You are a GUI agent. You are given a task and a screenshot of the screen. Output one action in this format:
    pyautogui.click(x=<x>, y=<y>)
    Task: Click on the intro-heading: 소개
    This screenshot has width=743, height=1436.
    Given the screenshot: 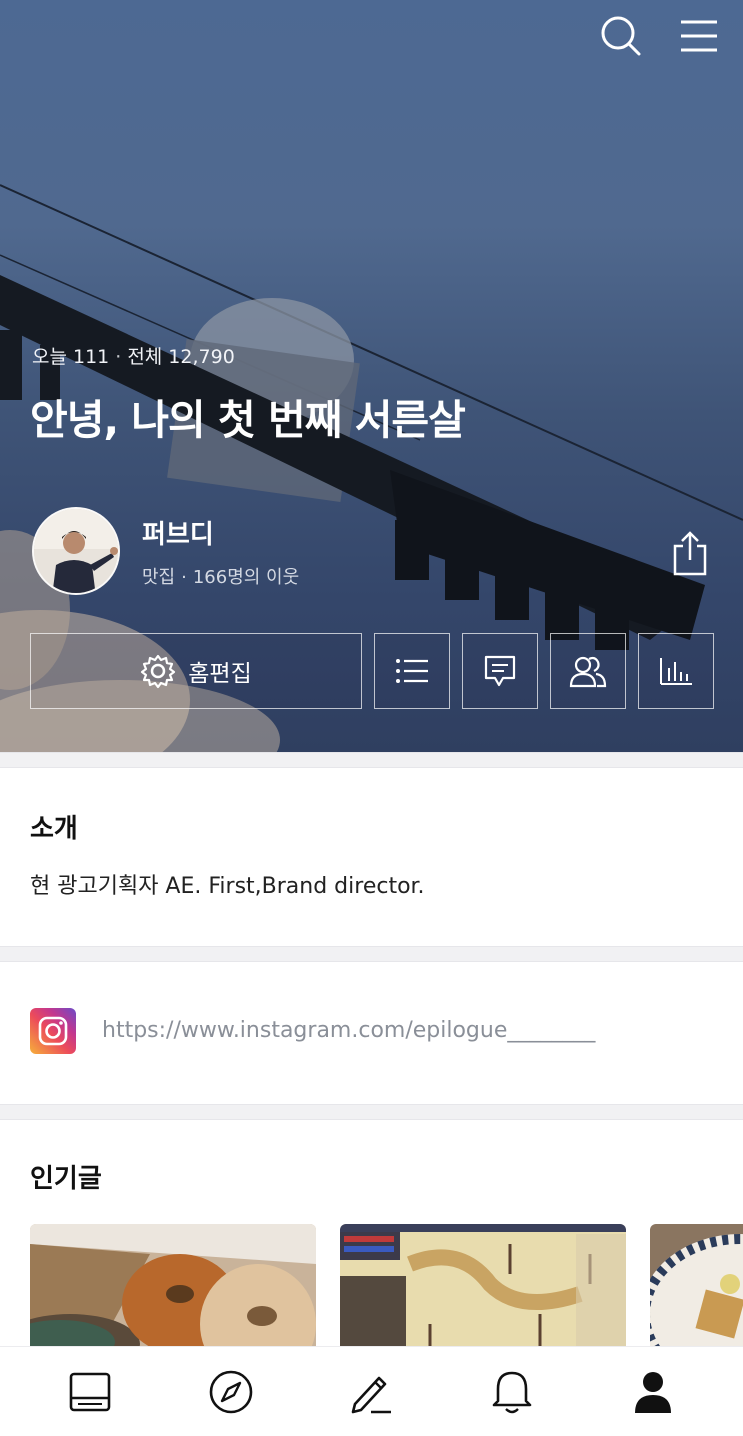 What is the action you would take?
    pyautogui.click(x=54, y=829)
    